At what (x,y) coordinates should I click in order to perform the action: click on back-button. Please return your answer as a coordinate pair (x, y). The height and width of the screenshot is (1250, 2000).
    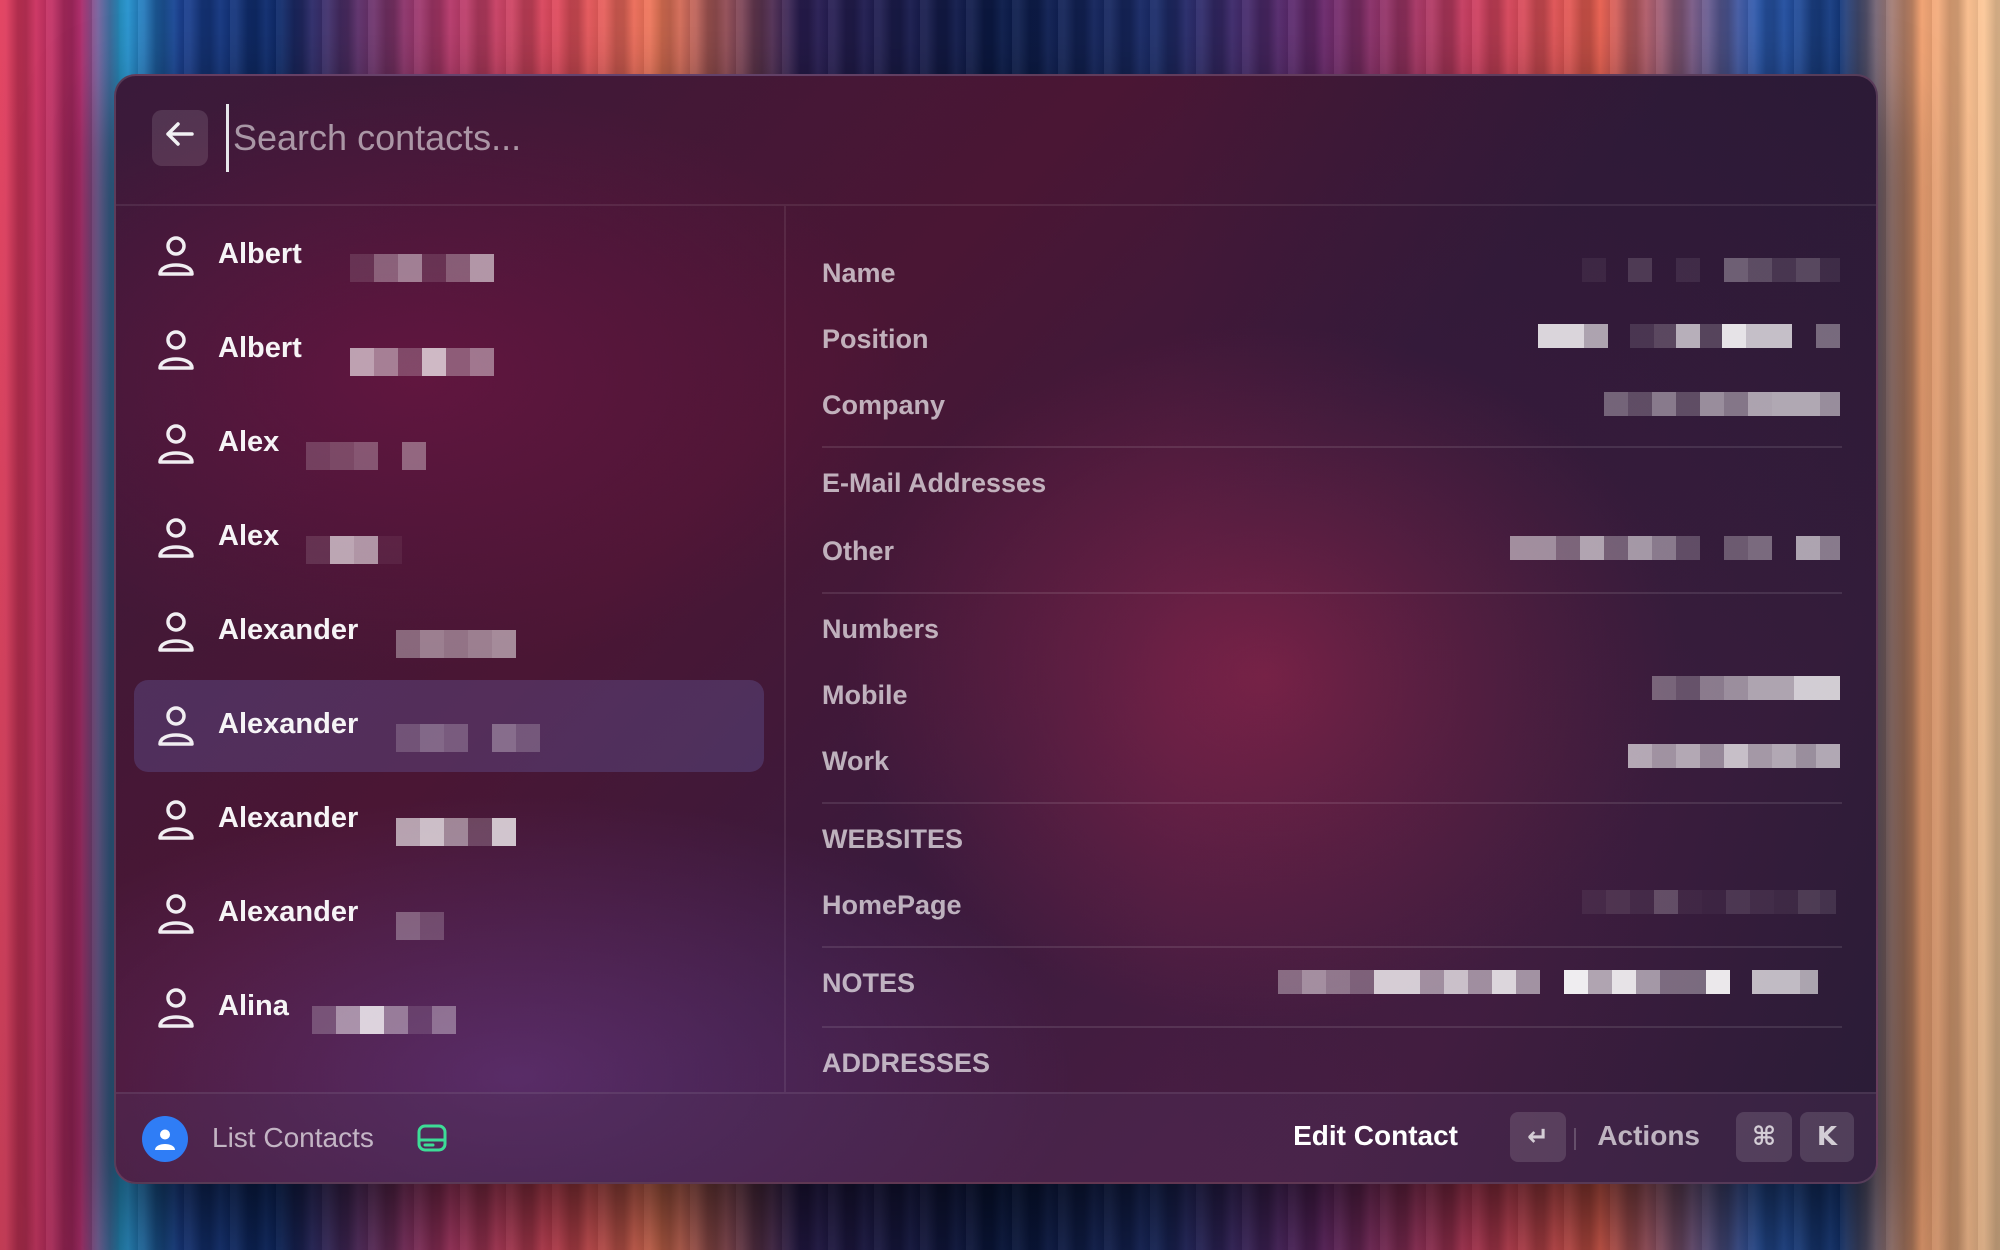
    Looking at the image, I should click on (180, 138).